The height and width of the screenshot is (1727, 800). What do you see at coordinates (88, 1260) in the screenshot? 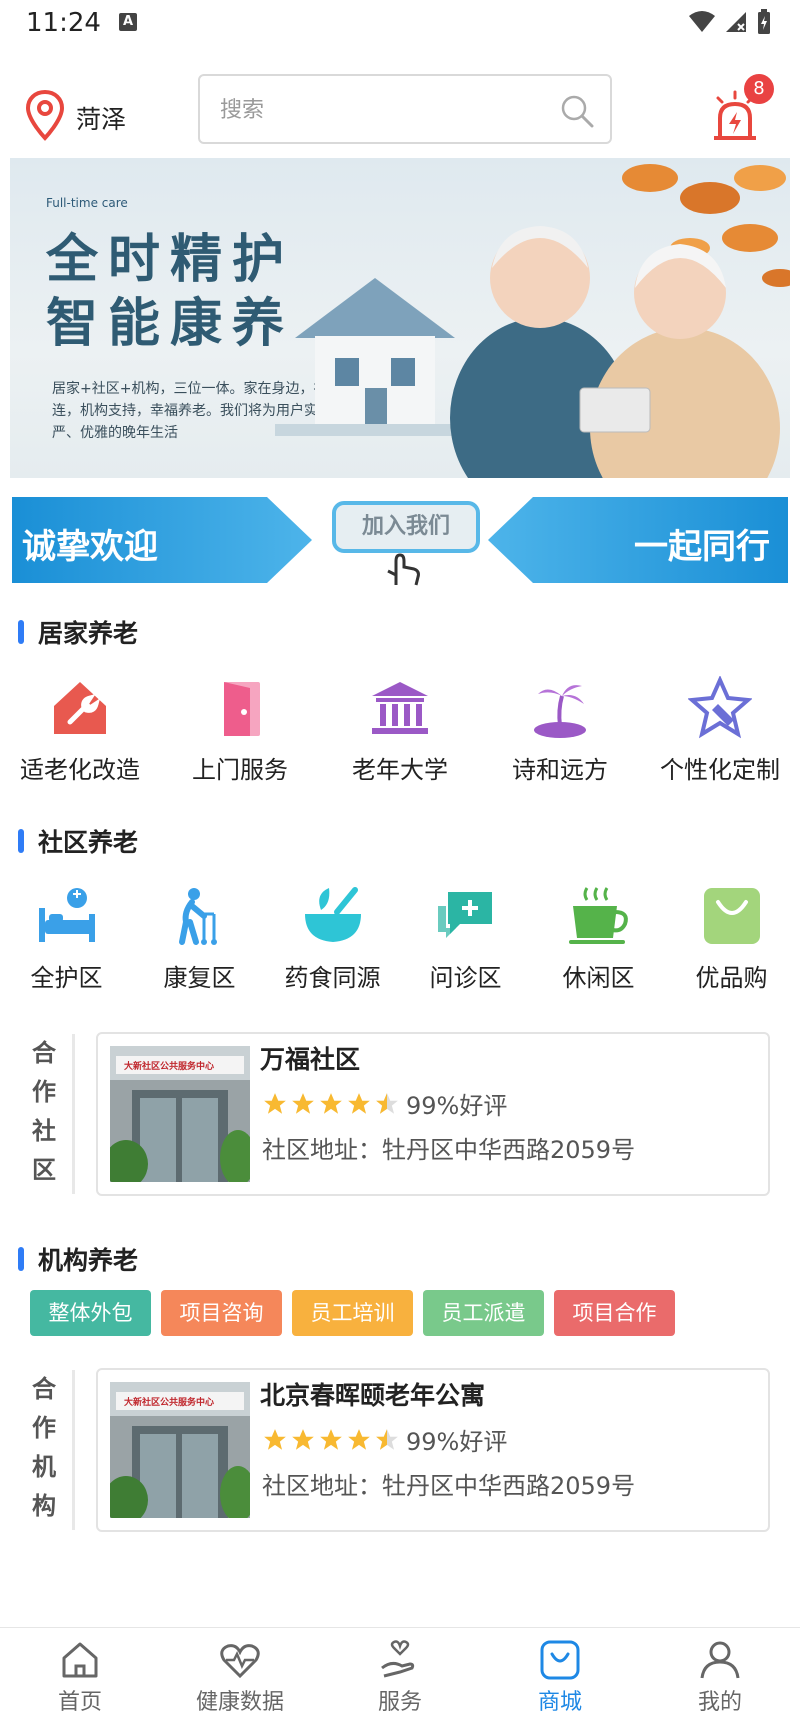
I see `section-title: 机构养老` at bounding box center [88, 1260].